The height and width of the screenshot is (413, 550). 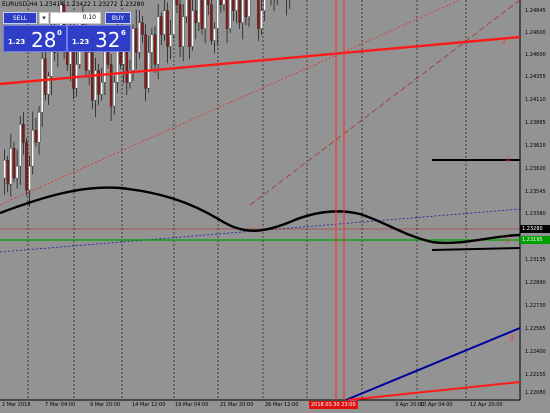 What do you see at coordinates (81, 42) in the screenshot?
I see `buy-price-prefix: 1.23` at bounding box center [81, 42].